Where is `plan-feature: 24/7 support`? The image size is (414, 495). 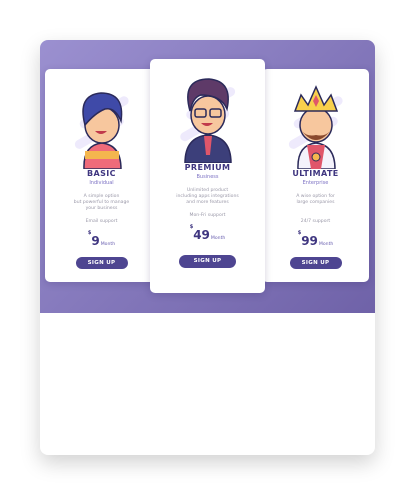 plan-feature: 24/7 support is located at coordinates (315, 221).